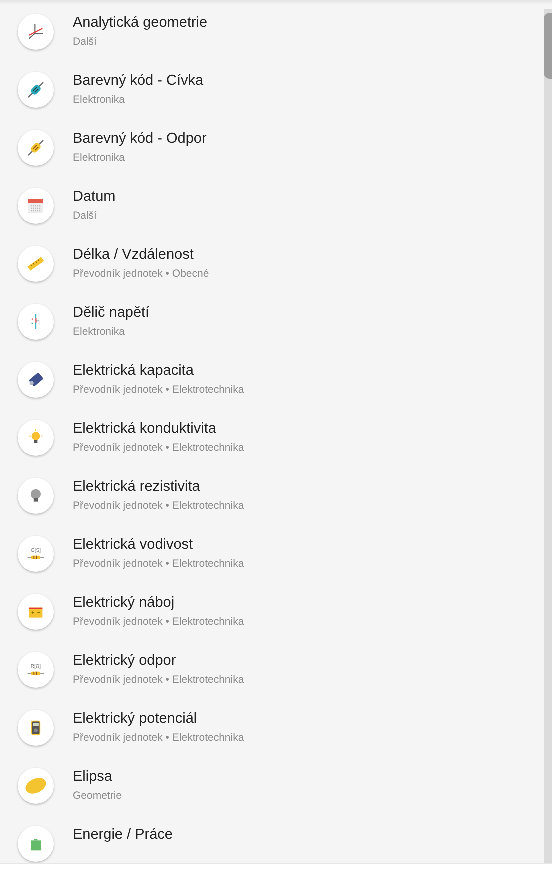 The image size is (552, 871). Describe the element at coordinates (158, 719) in the screenshot. I see `item-title: Elektrický potenciál` at that location.